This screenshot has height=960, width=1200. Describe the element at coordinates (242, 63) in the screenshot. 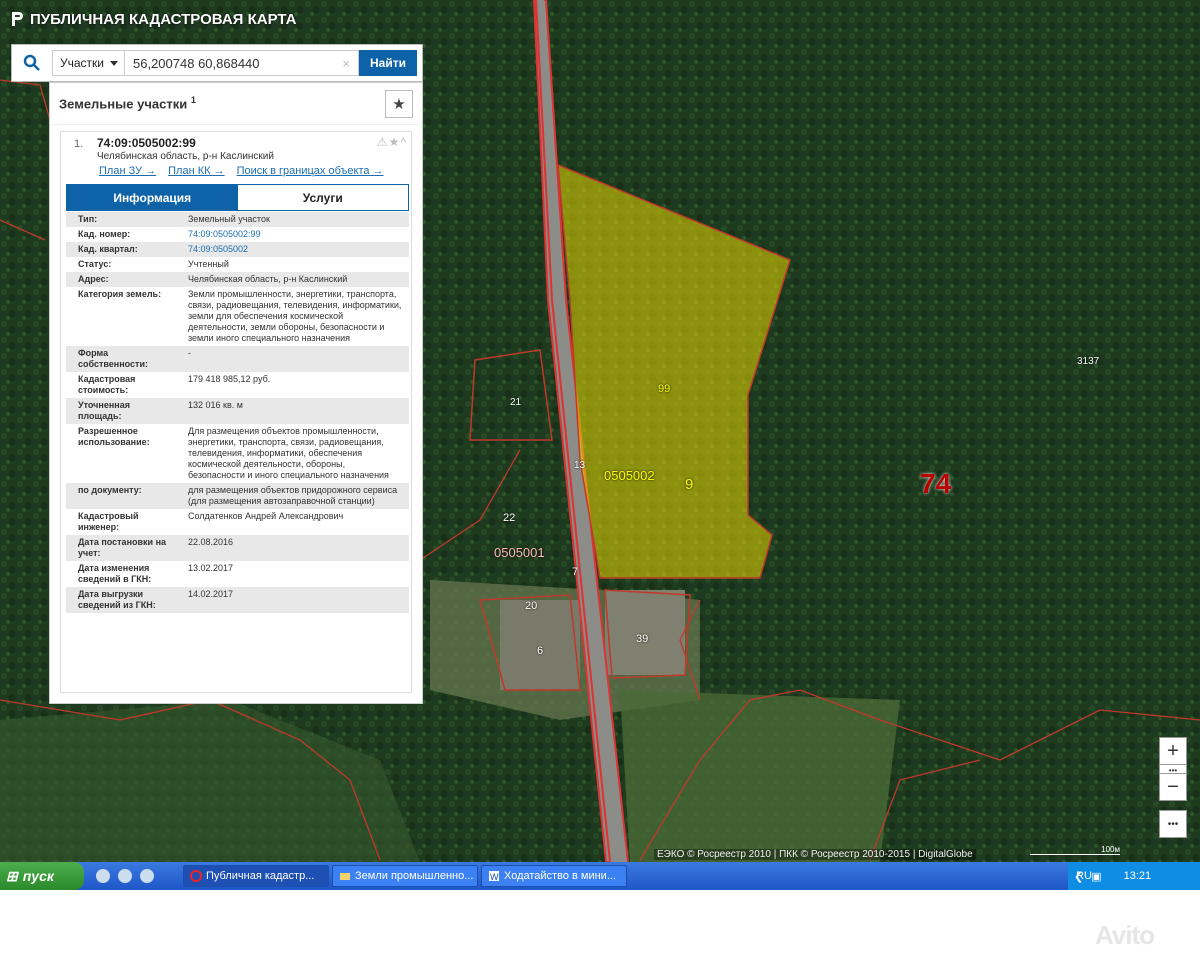

I see `search-input: 56,200748 60,868440 ×` at that location.